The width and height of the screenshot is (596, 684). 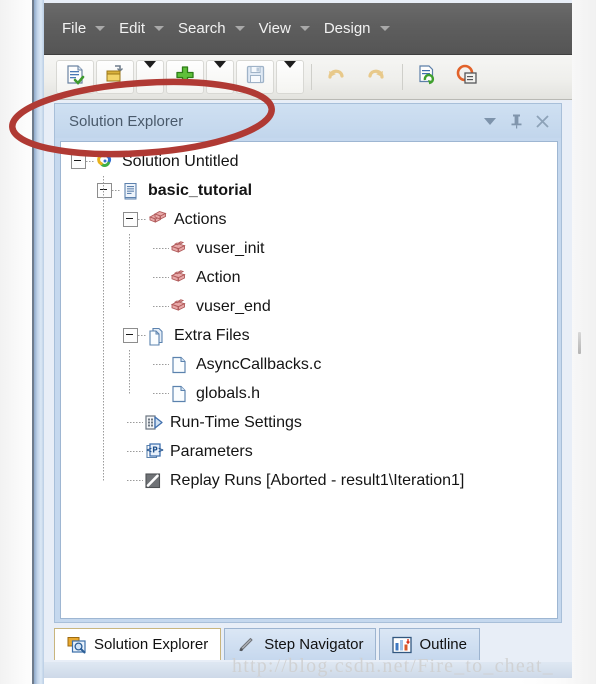 What do you see at coordinates (74, 28) in the screenshot?
I see `menu-item-label: File` at bounding box center [74, 28].